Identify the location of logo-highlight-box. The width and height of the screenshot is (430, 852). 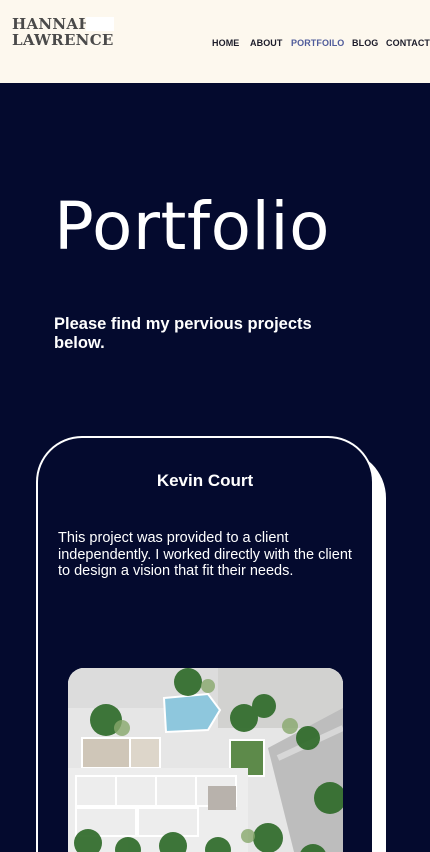
(100, 24).